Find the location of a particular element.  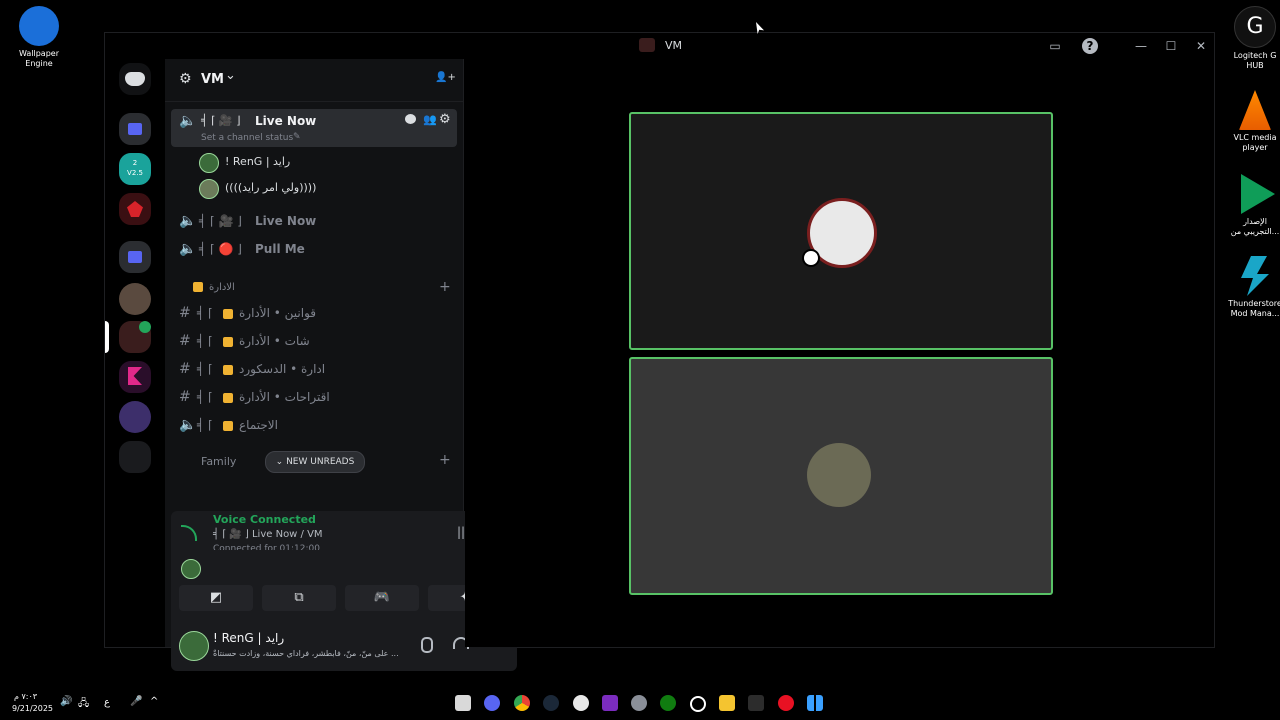

channel-label: الاجتماع is located at coordinates (258, 425).